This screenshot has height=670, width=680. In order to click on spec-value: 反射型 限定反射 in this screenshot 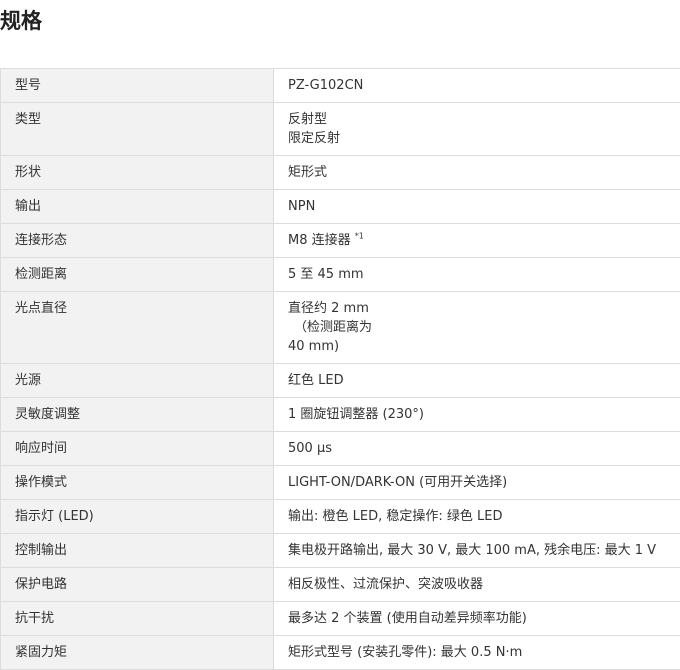, I will do `click(477, 129)`.